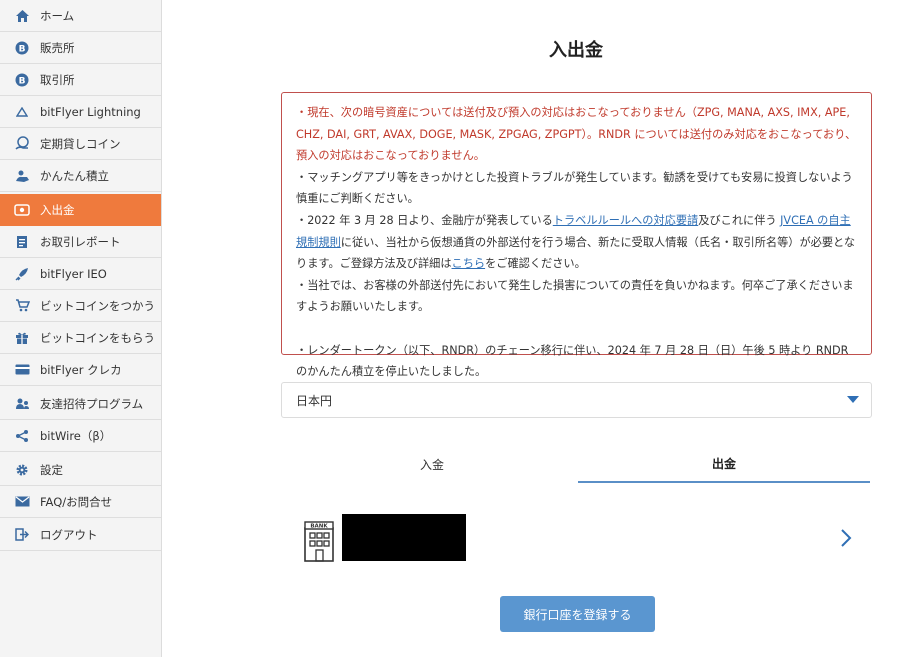 The width and height of the screenshot is (900, 657). I want to click on savings-icon, so click(22, 176).